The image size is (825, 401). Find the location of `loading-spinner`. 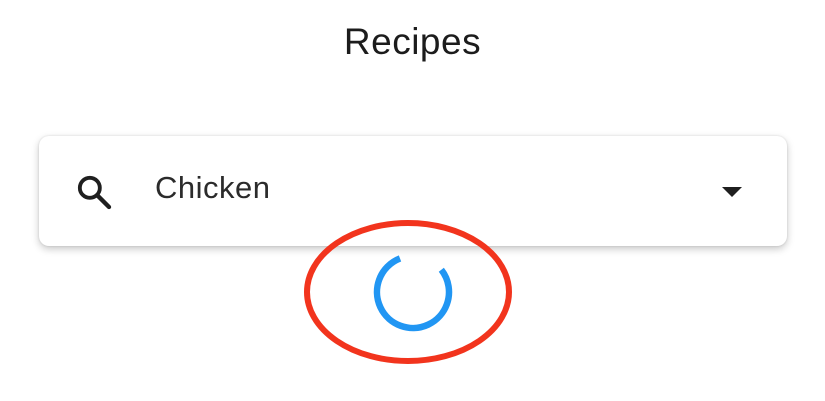

loading-spinner is located at coordinates (413, 292).